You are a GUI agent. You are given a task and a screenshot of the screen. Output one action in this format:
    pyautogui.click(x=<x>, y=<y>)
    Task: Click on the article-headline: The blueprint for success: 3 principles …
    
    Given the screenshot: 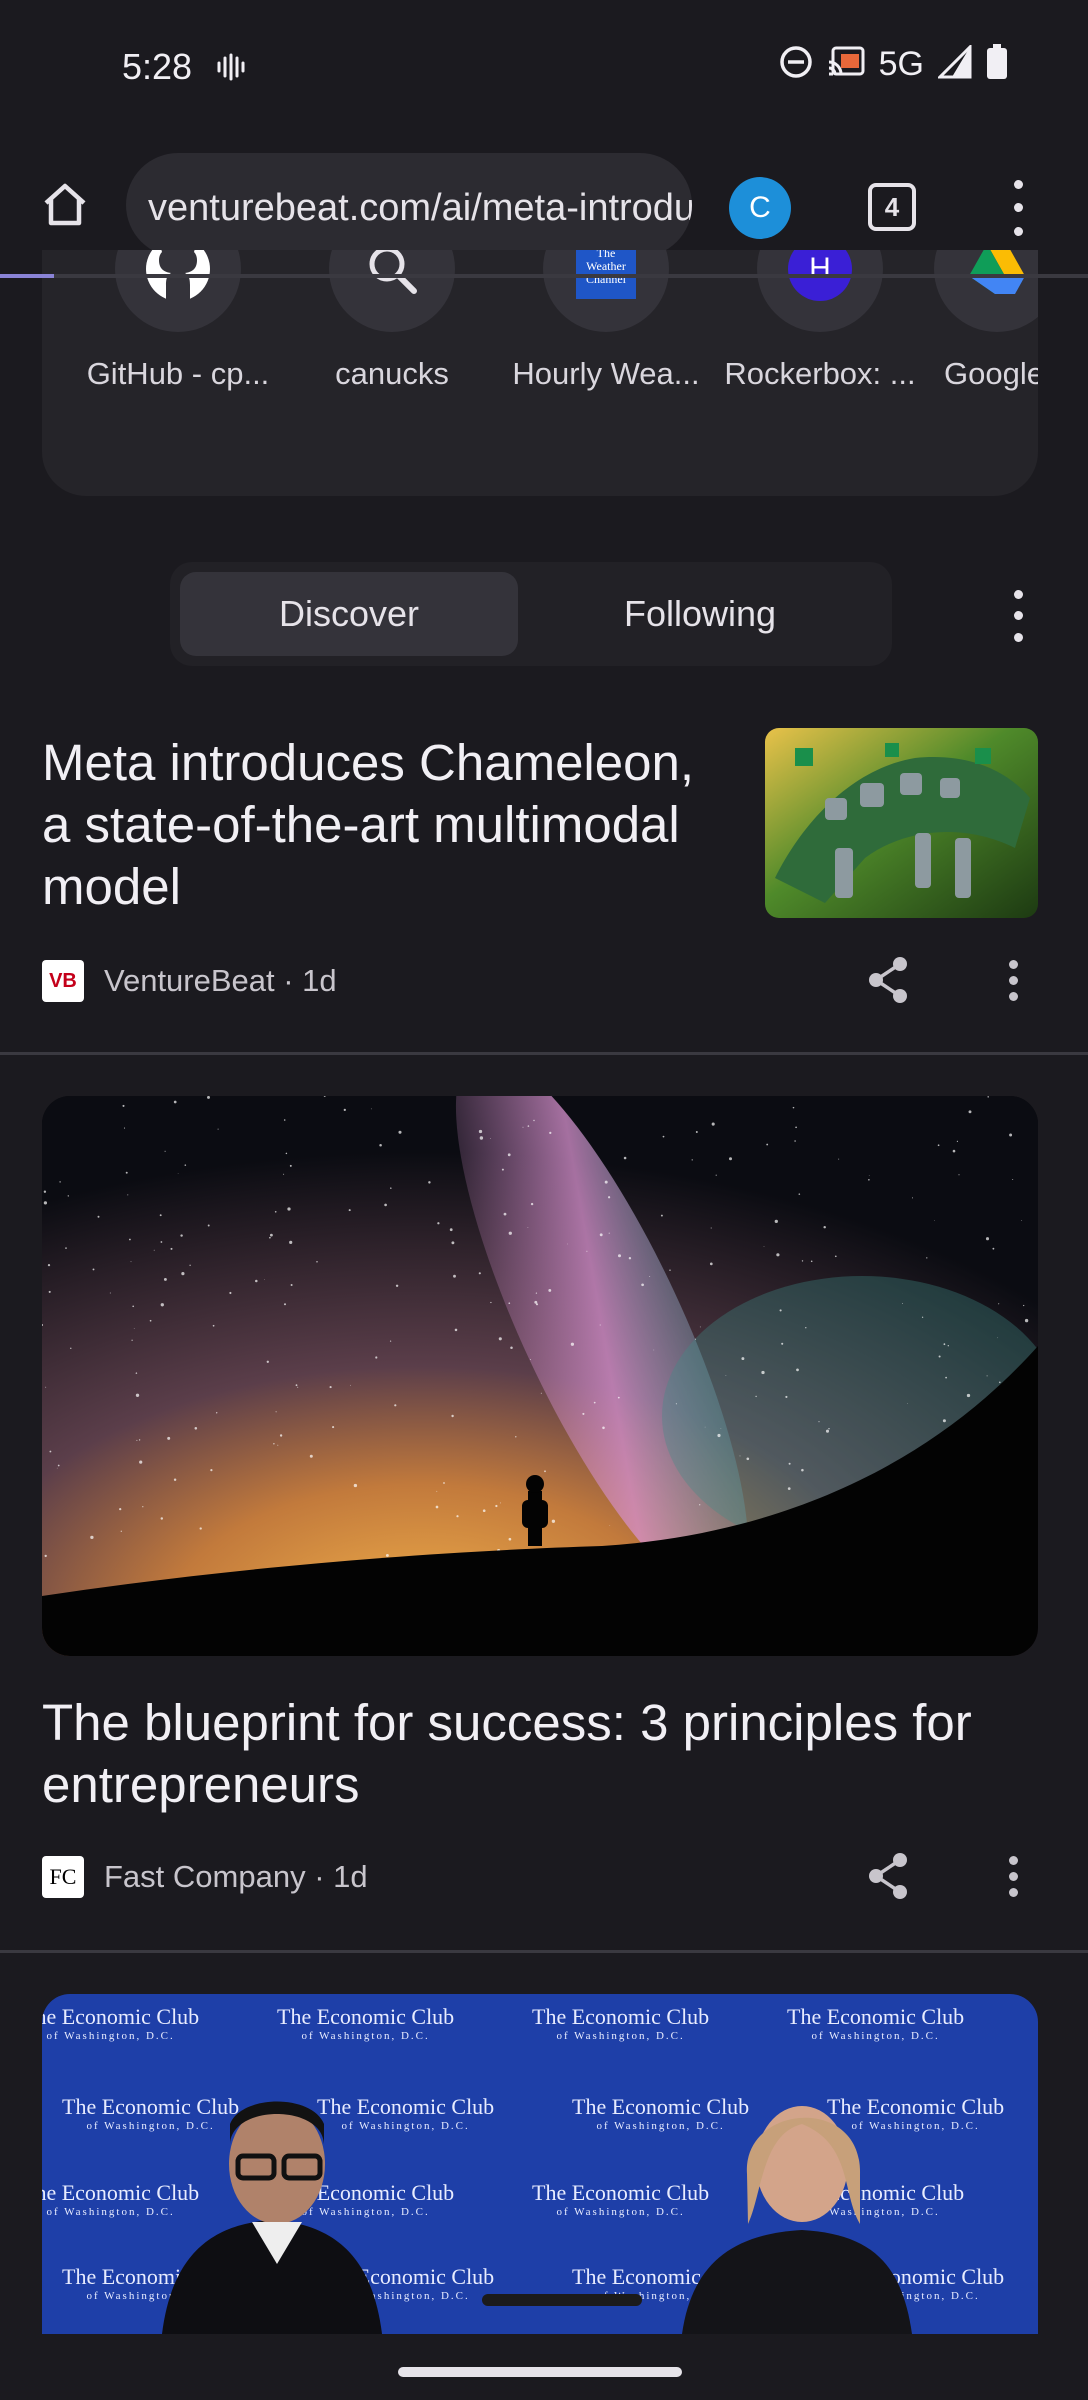 What is the action you would take?
    pyautogui.click(x=542, y=1754)
    